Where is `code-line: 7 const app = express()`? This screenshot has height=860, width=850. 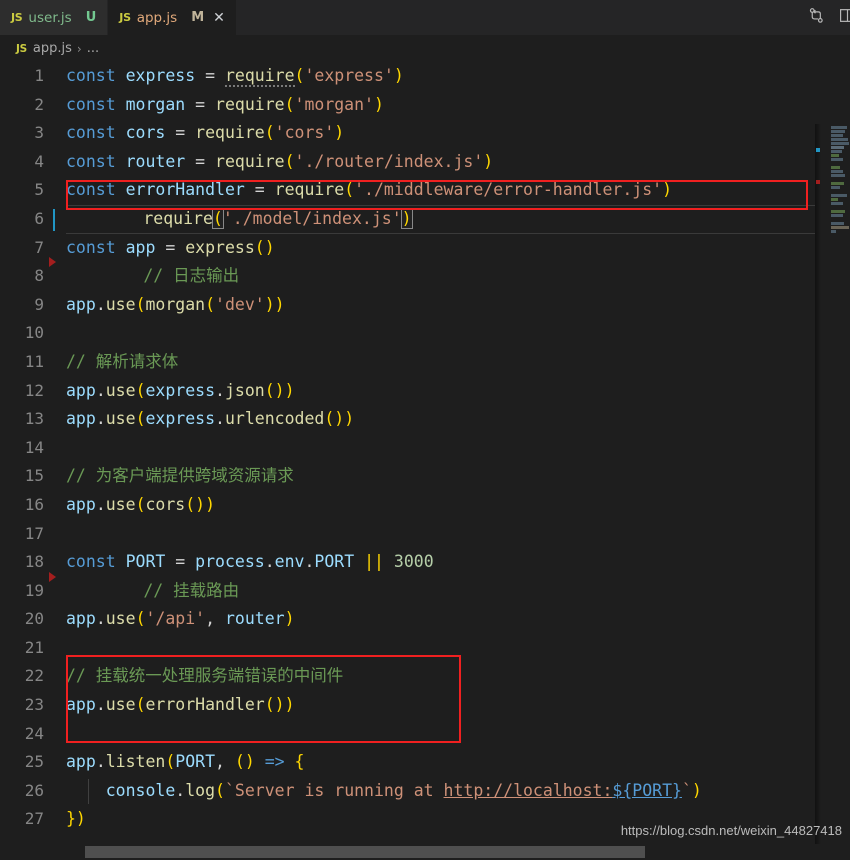 code-line: 7 const app = express() is located at coordinates (425, 248).